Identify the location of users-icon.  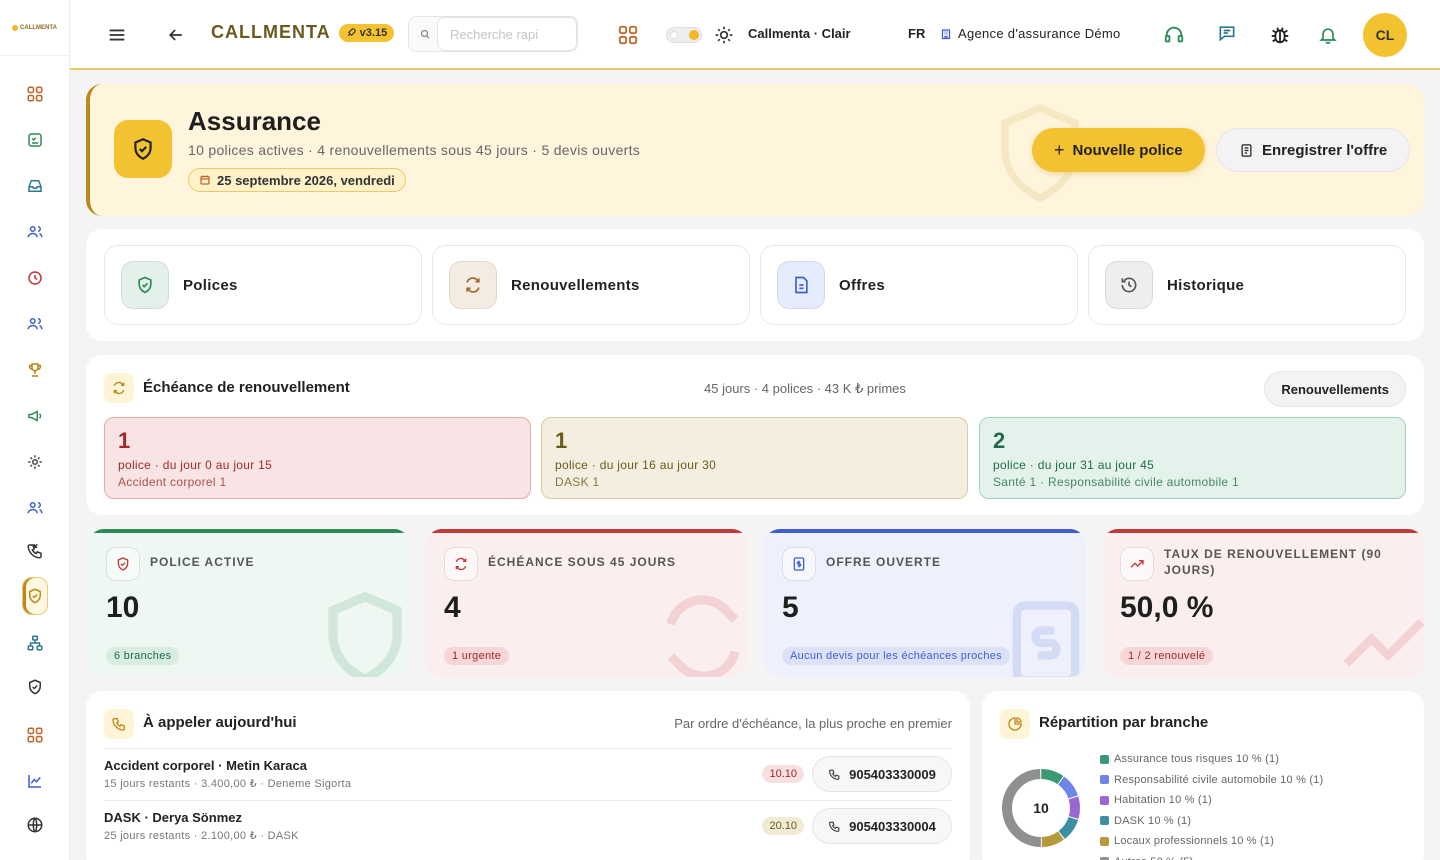
(35, 232).